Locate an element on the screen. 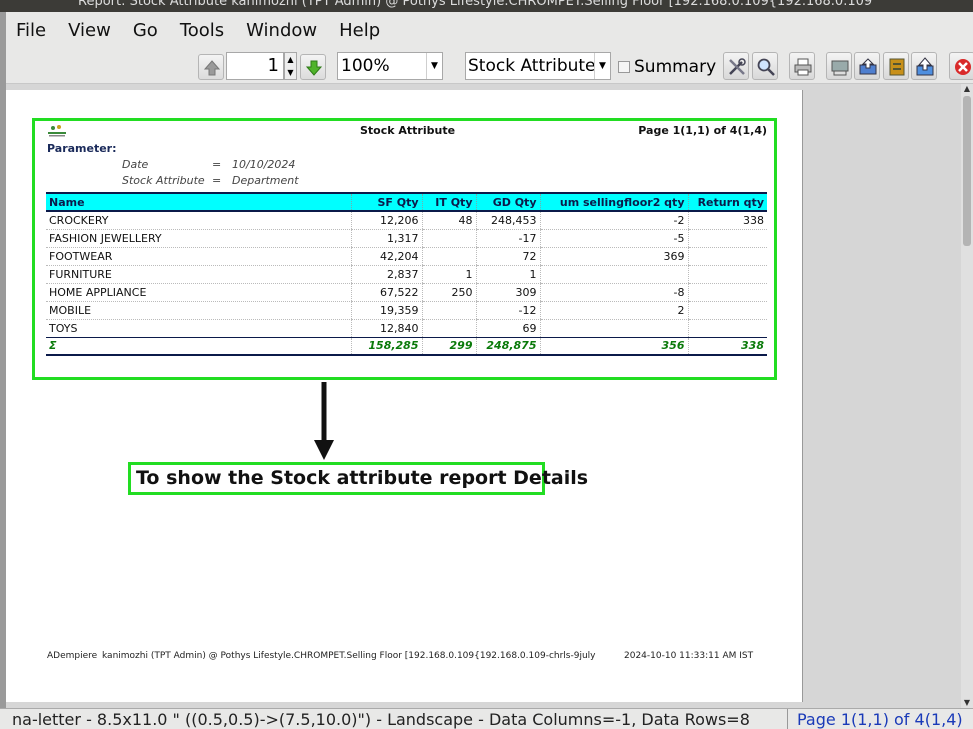 The height and width of the screenshot is (729, 973). archive-button is located at coordinates (896, 66).